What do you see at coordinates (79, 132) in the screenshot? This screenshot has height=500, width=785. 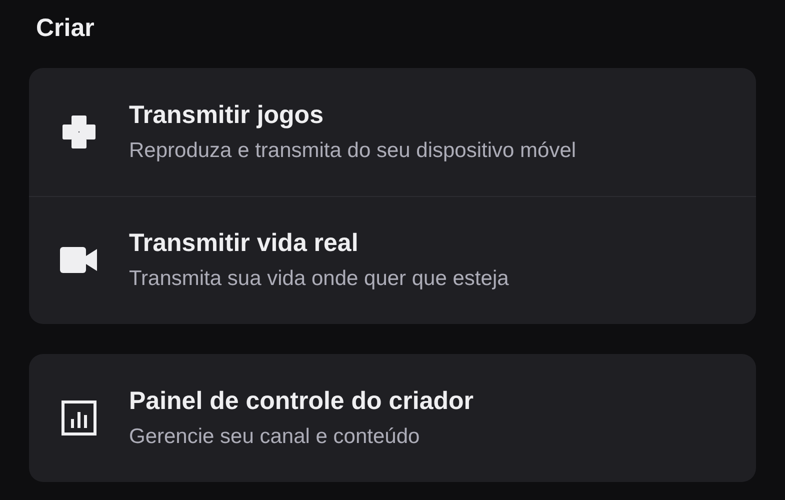 I see `gamepad-icon` at bounding box center [79, 132].